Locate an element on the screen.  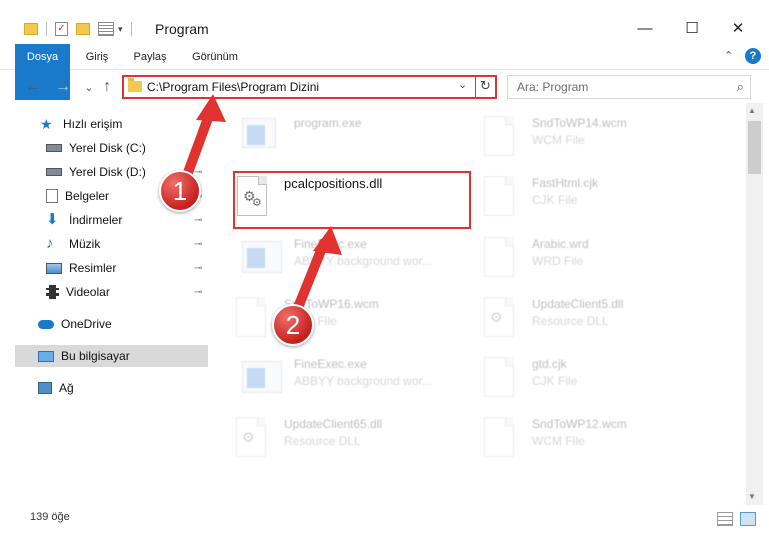
file-name: UpdateClient65.dll is located at coordinates (333, 424).